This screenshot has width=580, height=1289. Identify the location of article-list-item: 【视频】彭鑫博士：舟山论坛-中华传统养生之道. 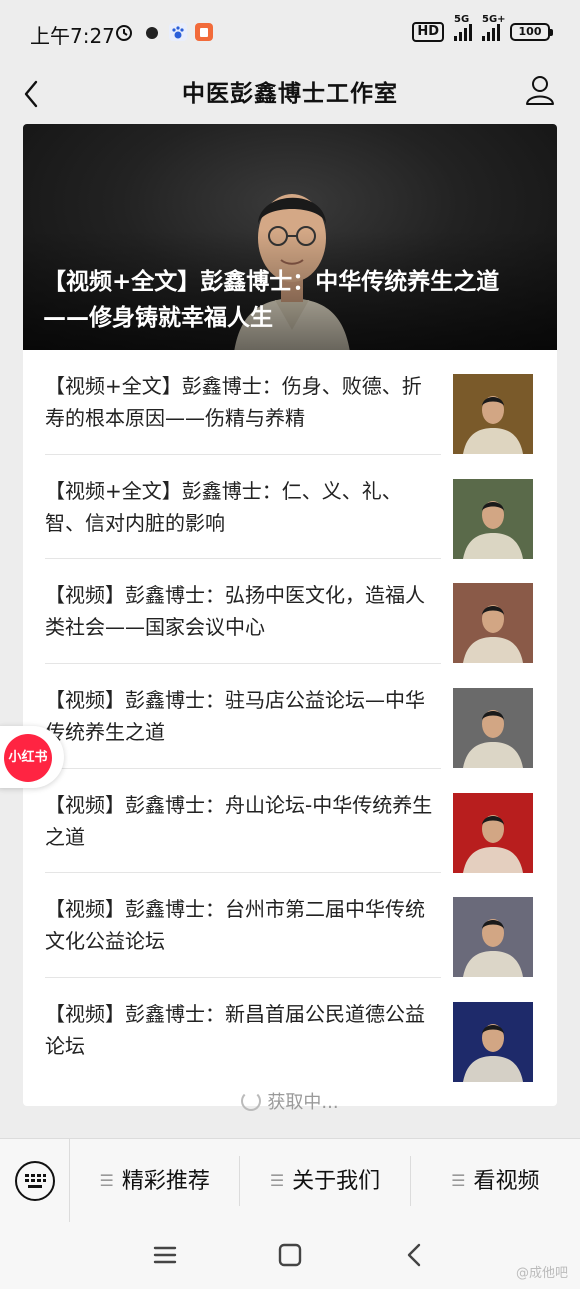
(290, 821).